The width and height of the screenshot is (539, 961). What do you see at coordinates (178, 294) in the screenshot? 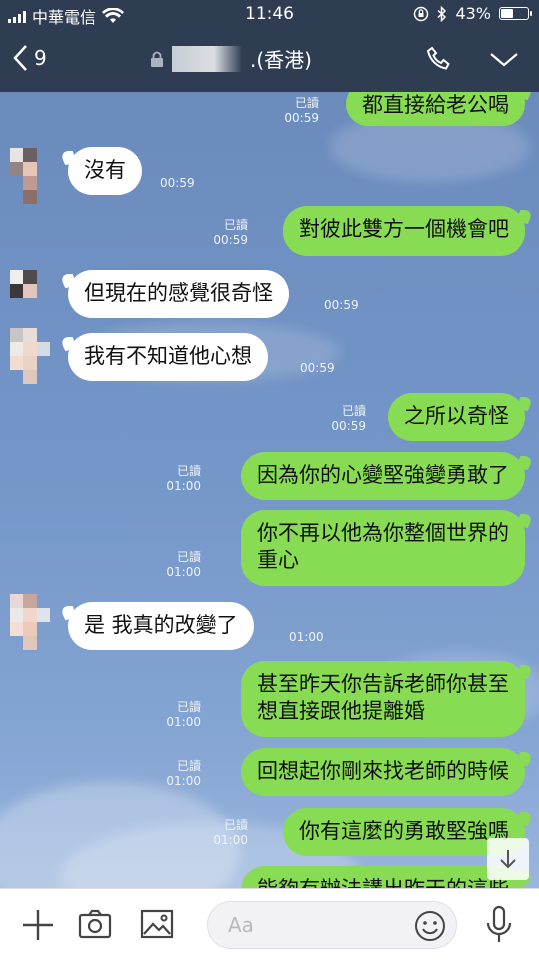
I see `message-bubble-received: 但現在的感覺很奇怪` at bounding box center [178, 294].